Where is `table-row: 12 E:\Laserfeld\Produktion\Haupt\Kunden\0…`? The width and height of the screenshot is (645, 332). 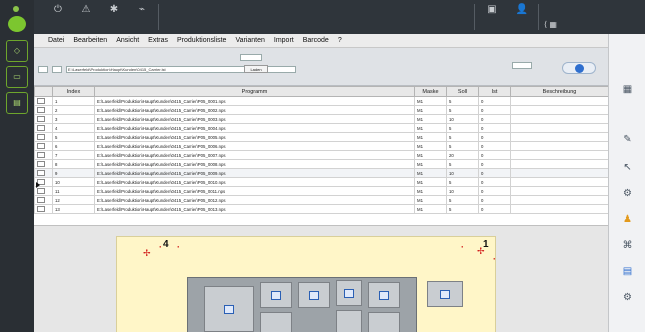
table-row: 12 E:\Laserfeld\Produktion\Haupt\Kunden\0… is located at coordinates (321, 200).